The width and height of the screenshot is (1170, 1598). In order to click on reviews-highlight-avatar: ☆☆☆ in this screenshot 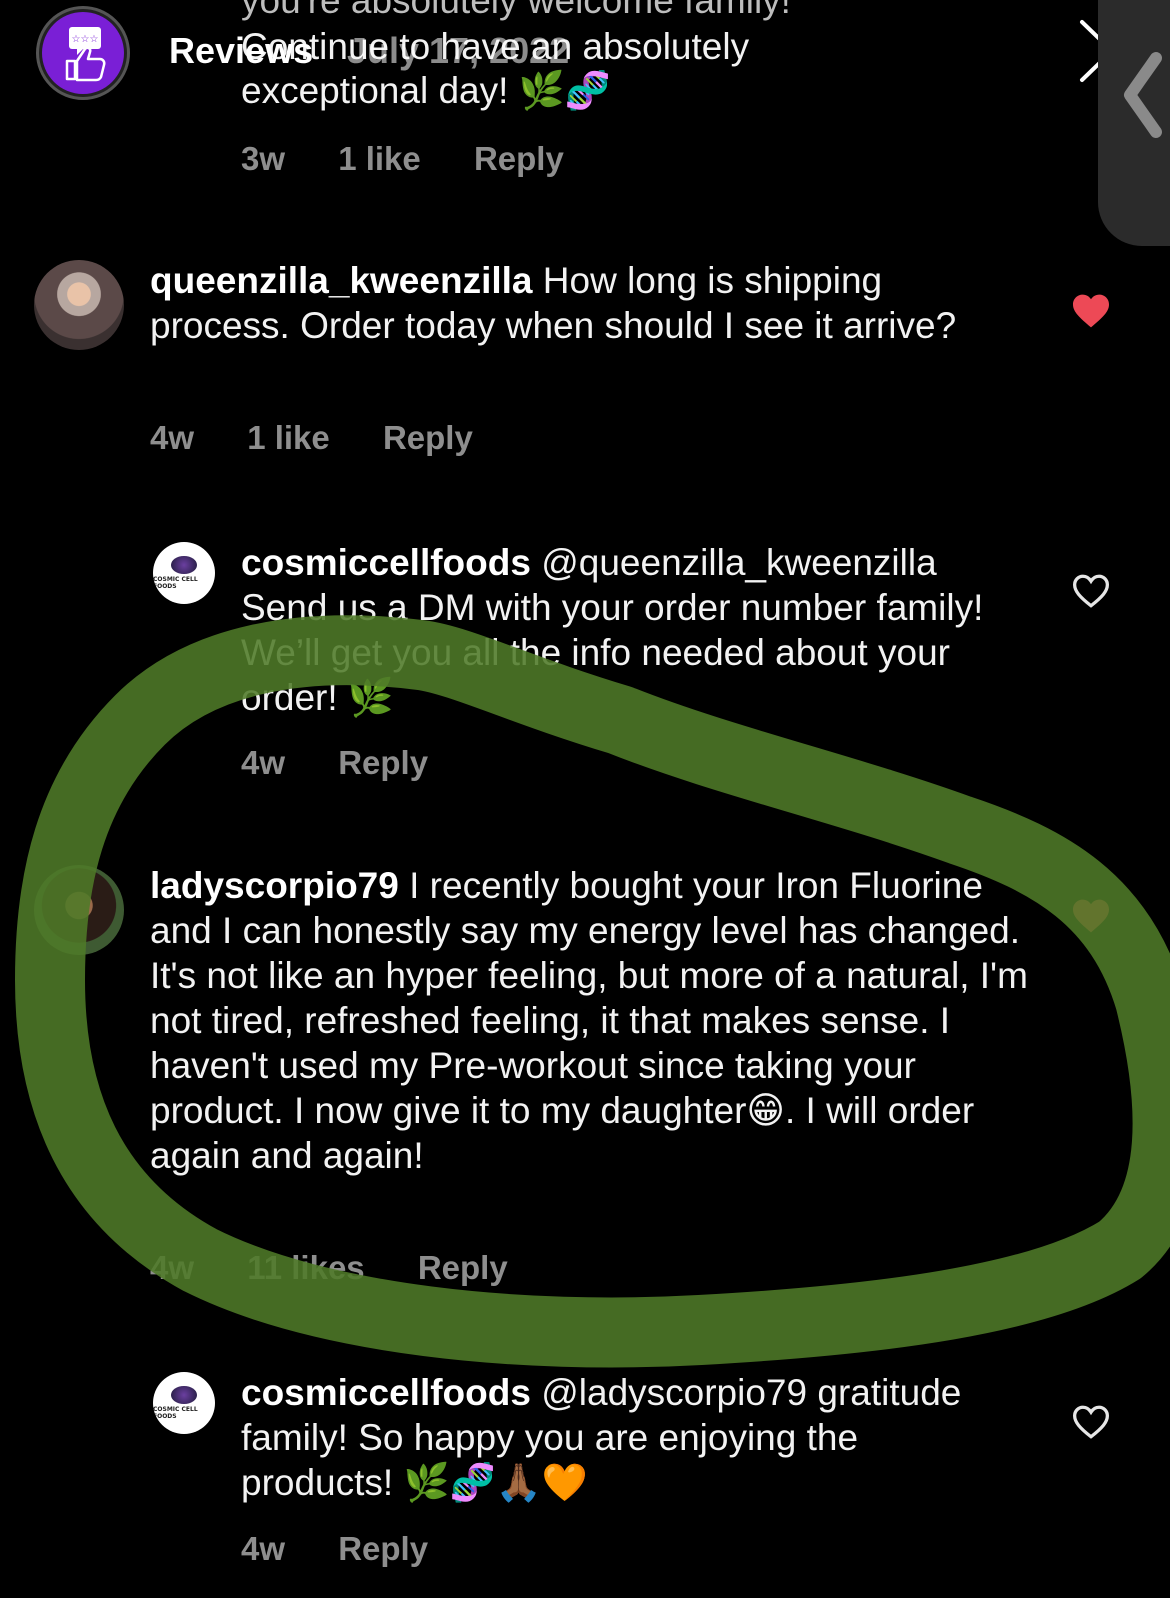, I will do `click(83, 53)`.